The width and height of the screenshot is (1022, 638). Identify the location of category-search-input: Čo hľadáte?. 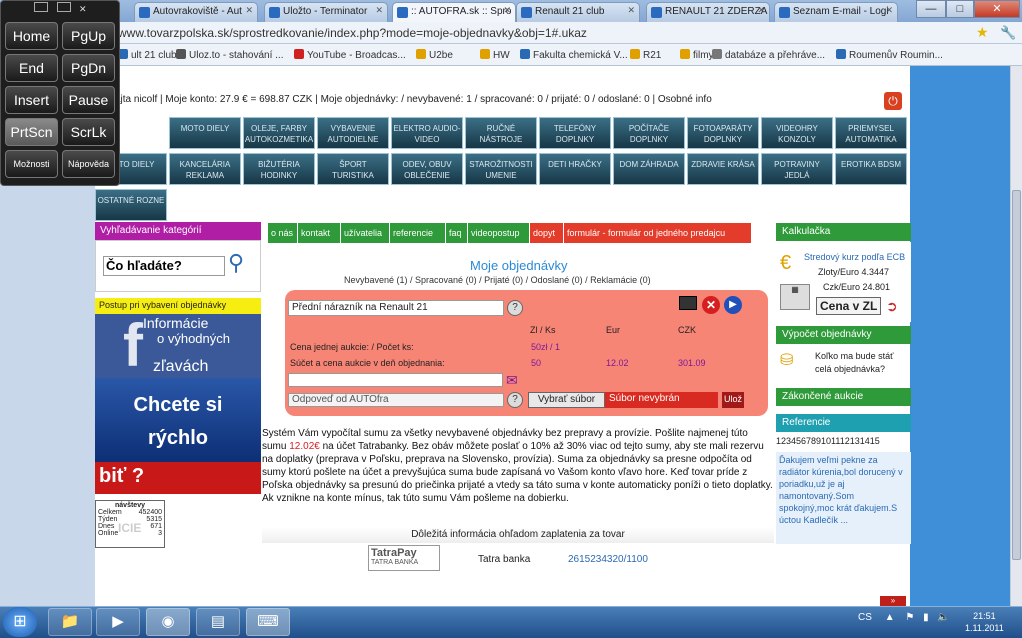
(164, 266).